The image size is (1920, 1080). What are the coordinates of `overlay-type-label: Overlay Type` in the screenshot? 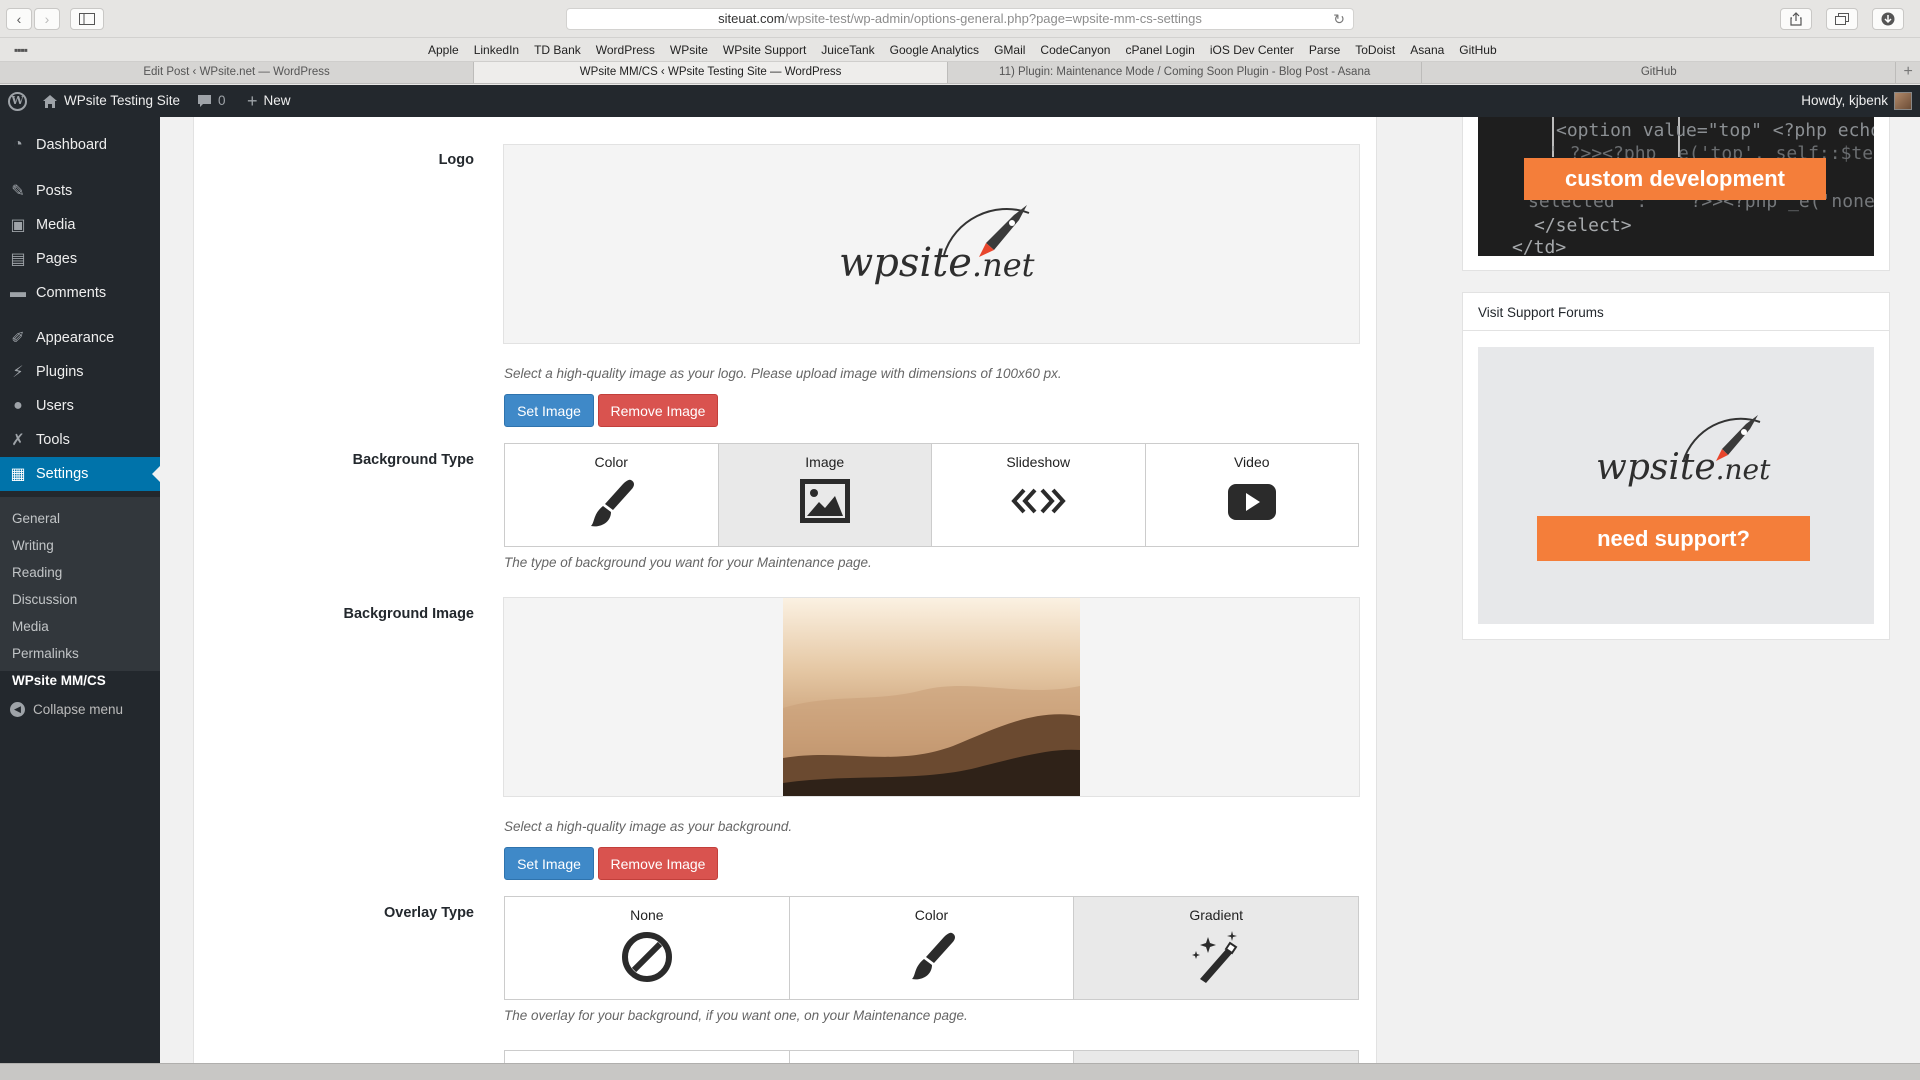 It's located at (428, 913).